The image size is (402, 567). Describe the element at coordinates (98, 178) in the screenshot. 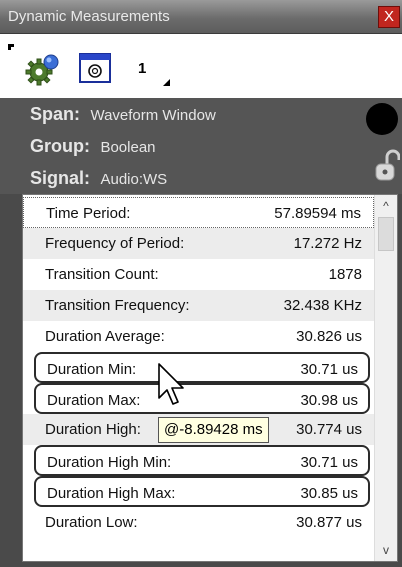

I see `signal-row: Signal: Audio:WS` at that location.